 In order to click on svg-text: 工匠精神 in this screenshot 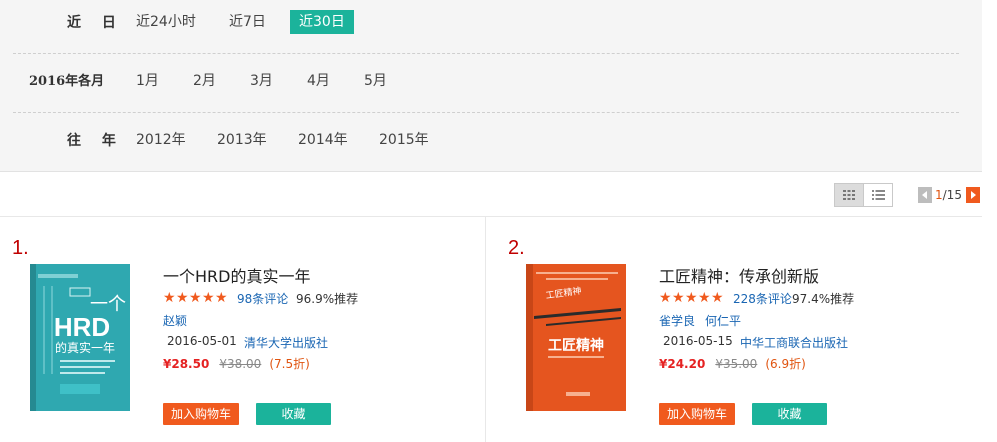, I will do `click(576, 345)`.